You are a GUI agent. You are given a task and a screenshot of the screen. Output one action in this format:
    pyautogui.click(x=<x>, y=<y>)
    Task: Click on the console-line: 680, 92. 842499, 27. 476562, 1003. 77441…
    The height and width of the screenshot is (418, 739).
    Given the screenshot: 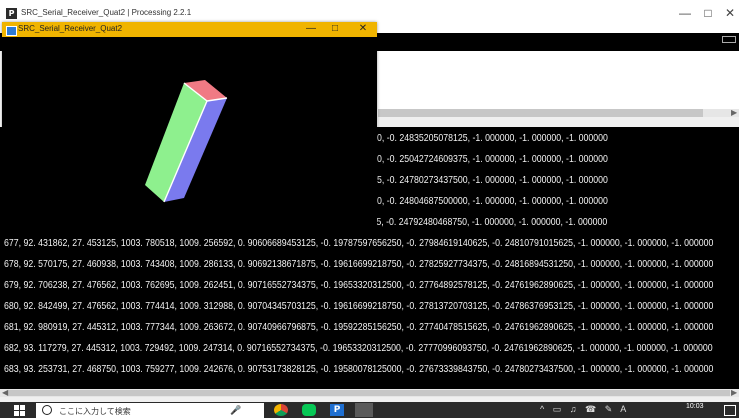 What is the action you would take?
    pyautogui.click(x=359, y=306)
    